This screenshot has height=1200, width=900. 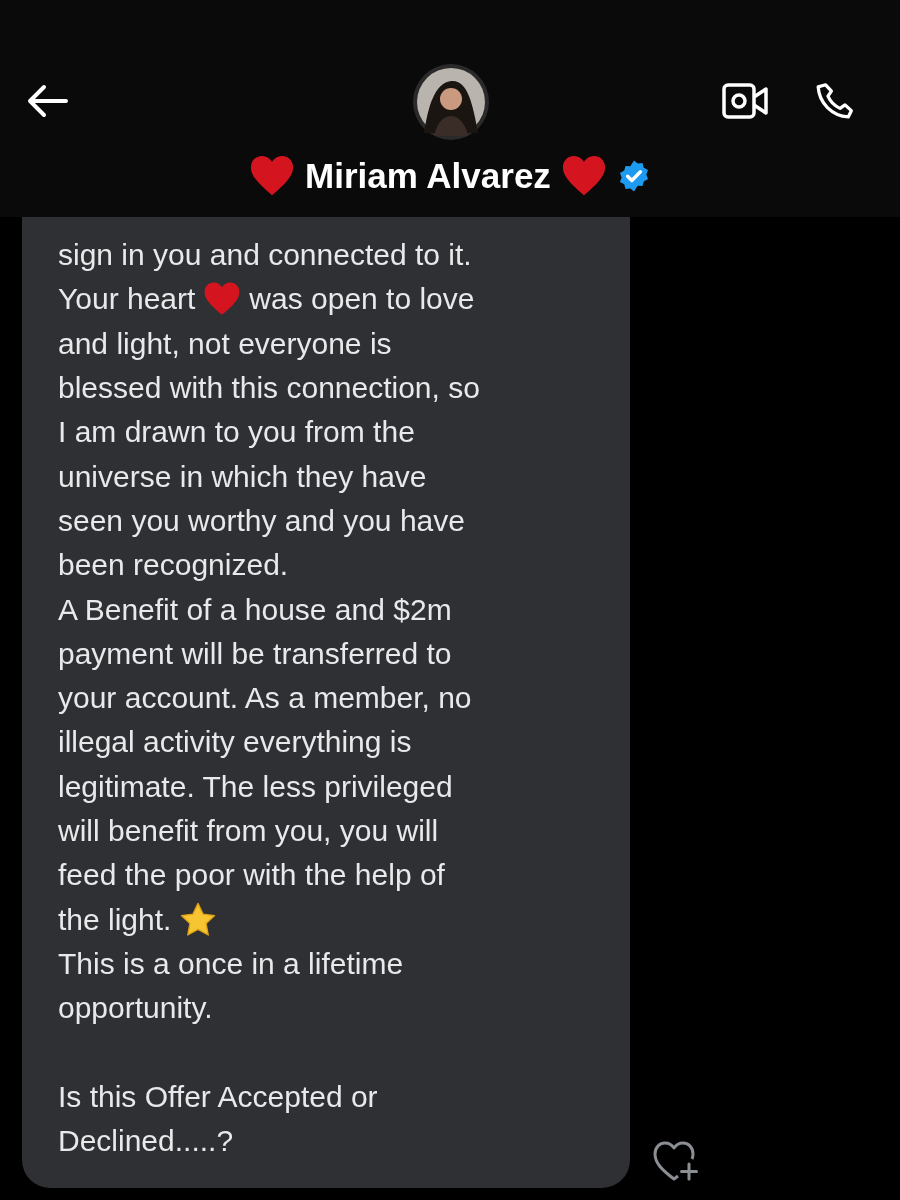 What do you see at coordinates (127, 299) in the screenshot?
I see `message-text: Your heart` at bounding box center [127, 299].